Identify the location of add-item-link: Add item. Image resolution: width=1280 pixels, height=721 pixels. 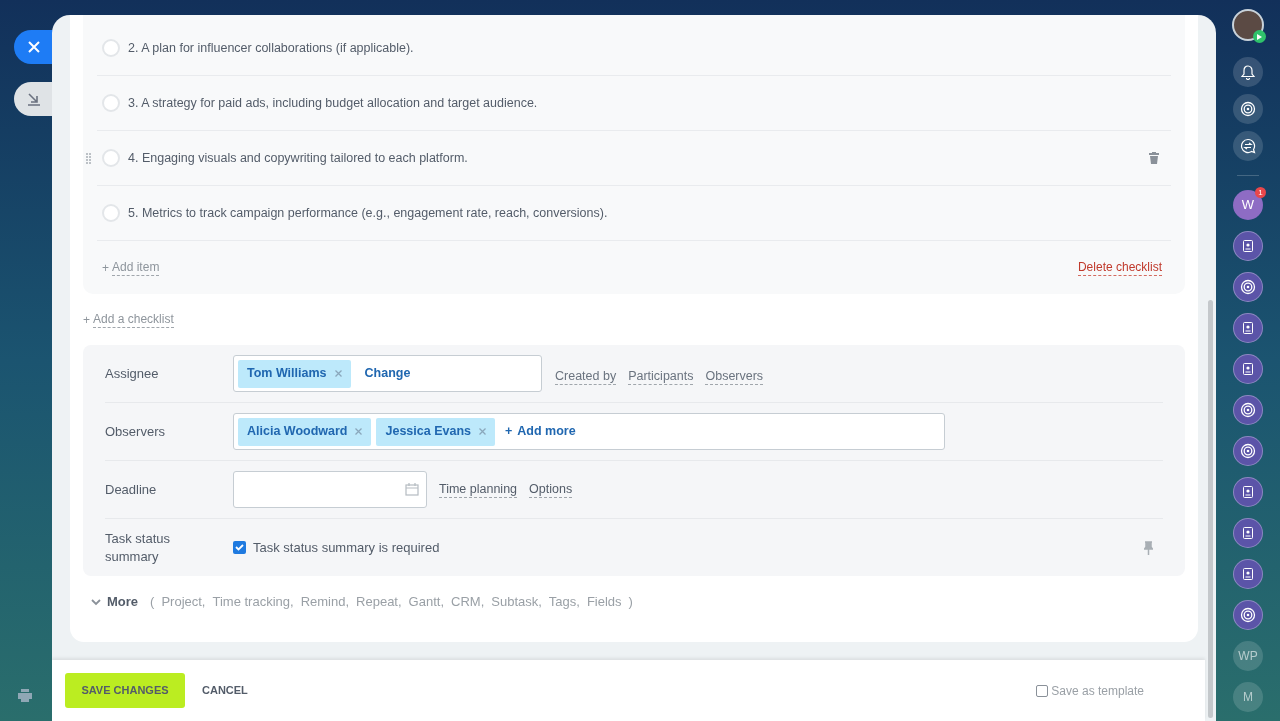
(136, 267).